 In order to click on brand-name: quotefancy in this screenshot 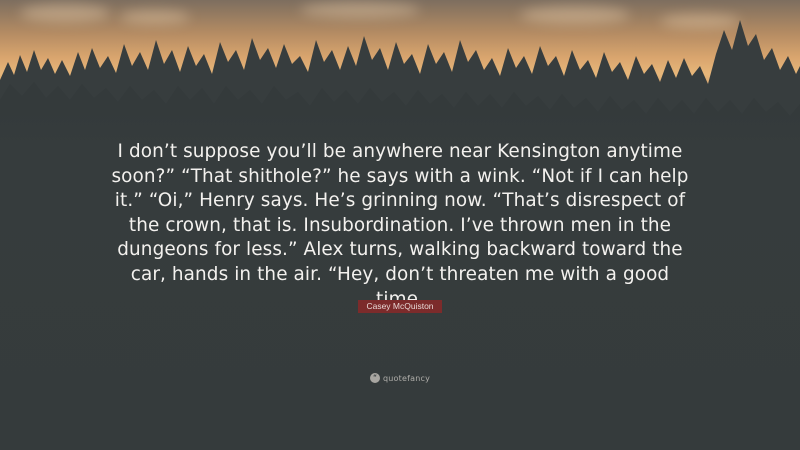, I will do `click(406, 378)`.